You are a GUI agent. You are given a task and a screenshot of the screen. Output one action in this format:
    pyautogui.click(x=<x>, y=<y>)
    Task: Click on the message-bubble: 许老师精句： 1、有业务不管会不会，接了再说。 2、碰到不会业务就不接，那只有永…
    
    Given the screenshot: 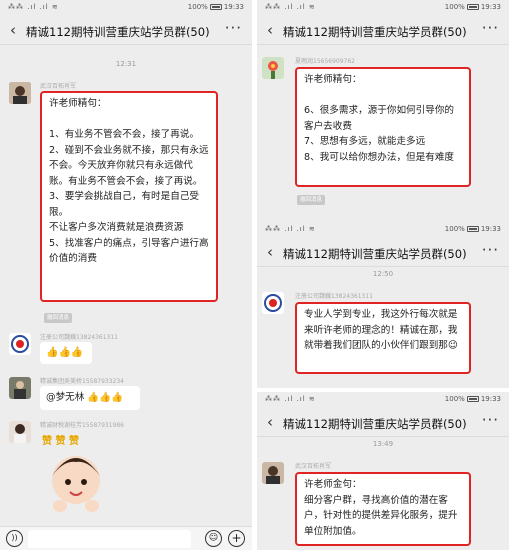 What is the action you would take?
    pyautogui.click(x=129, y=196)
    